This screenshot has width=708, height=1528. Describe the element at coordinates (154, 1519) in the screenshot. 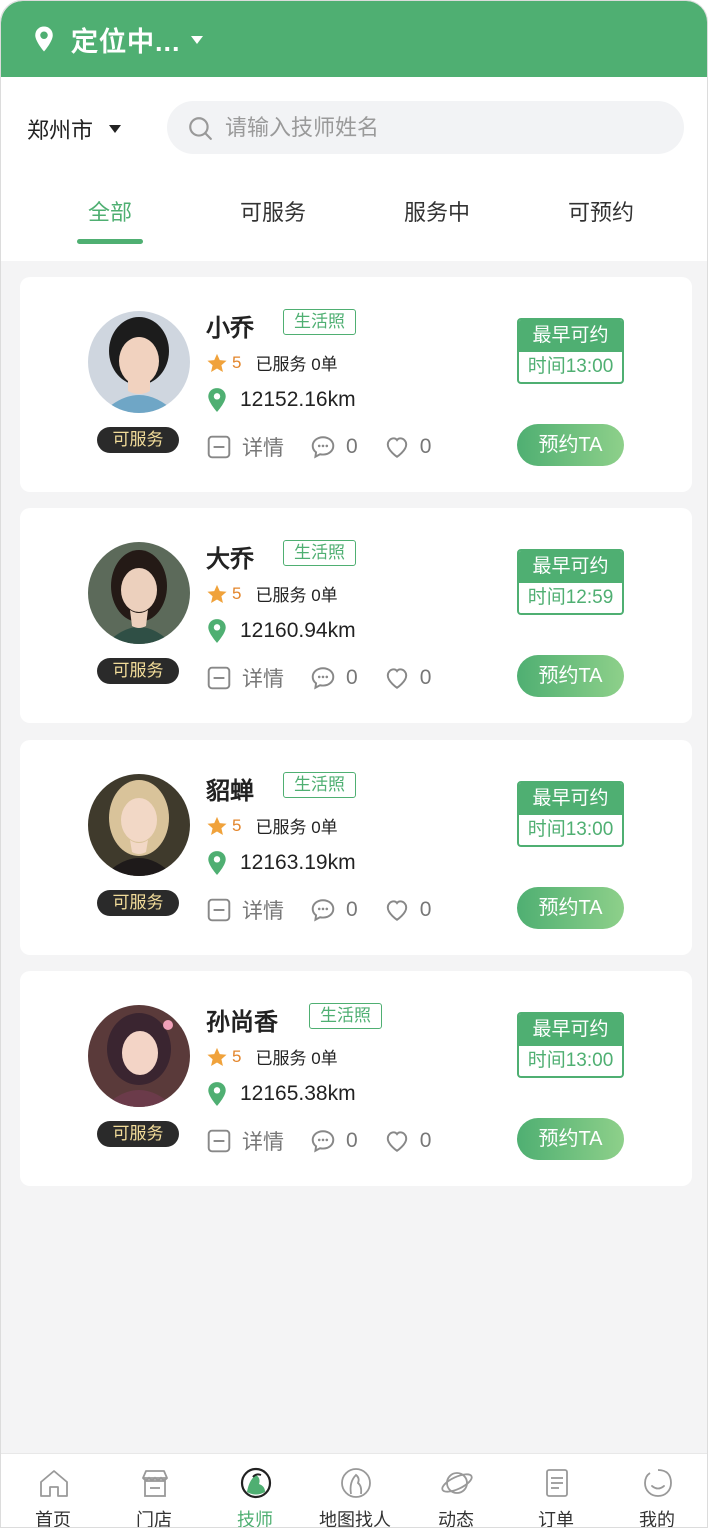

I see `nav-label: 门店` at that location.